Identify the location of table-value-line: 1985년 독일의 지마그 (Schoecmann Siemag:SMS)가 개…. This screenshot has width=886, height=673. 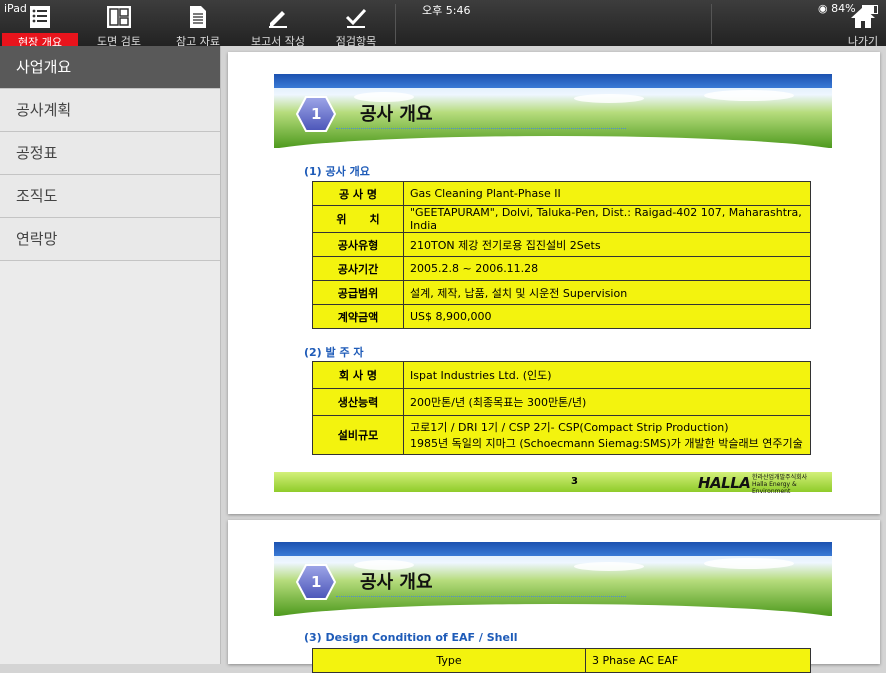
(606, 443).